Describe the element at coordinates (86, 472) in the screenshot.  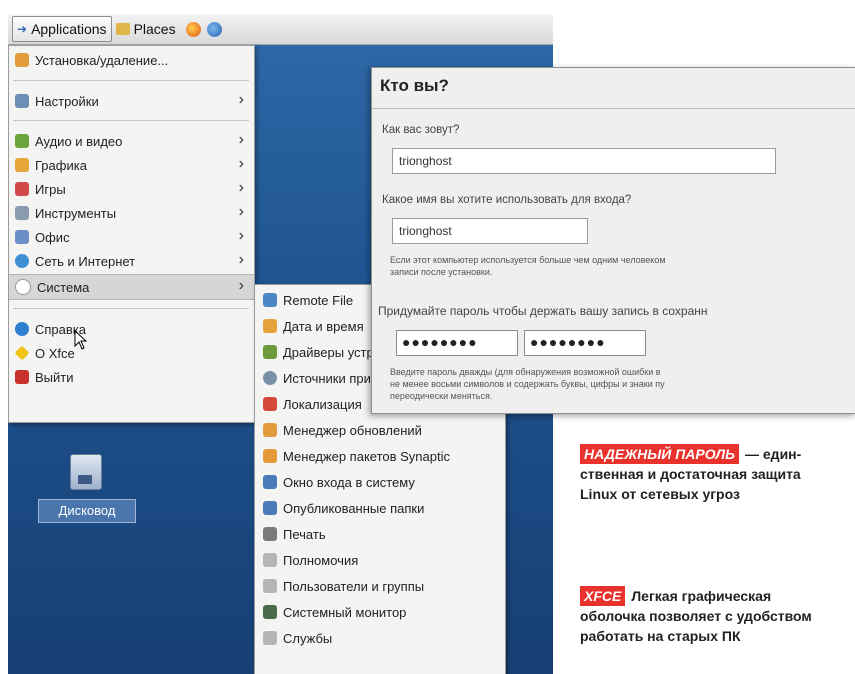
I see `floppy-drive-icon` at that location.